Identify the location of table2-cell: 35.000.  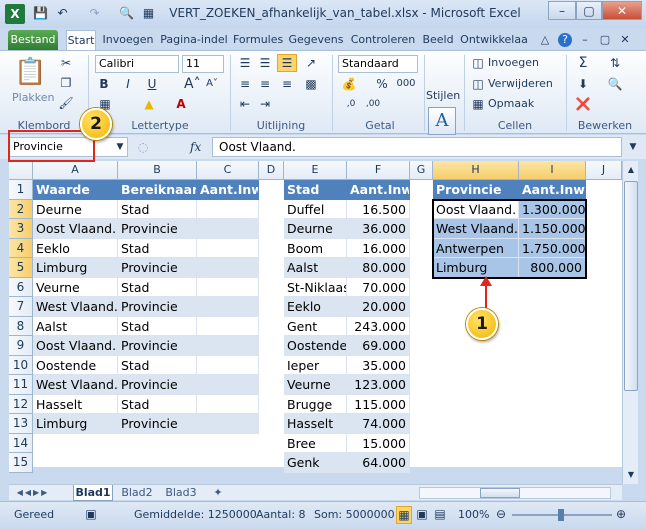
(378, 365).